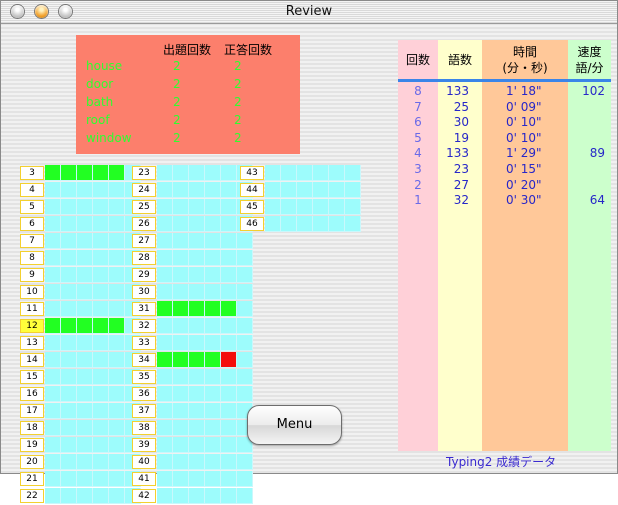  What do you see at coordinates (294, 425) in the screenshot?
I see `menu-button: Menu` at bounding box center [294, 425].